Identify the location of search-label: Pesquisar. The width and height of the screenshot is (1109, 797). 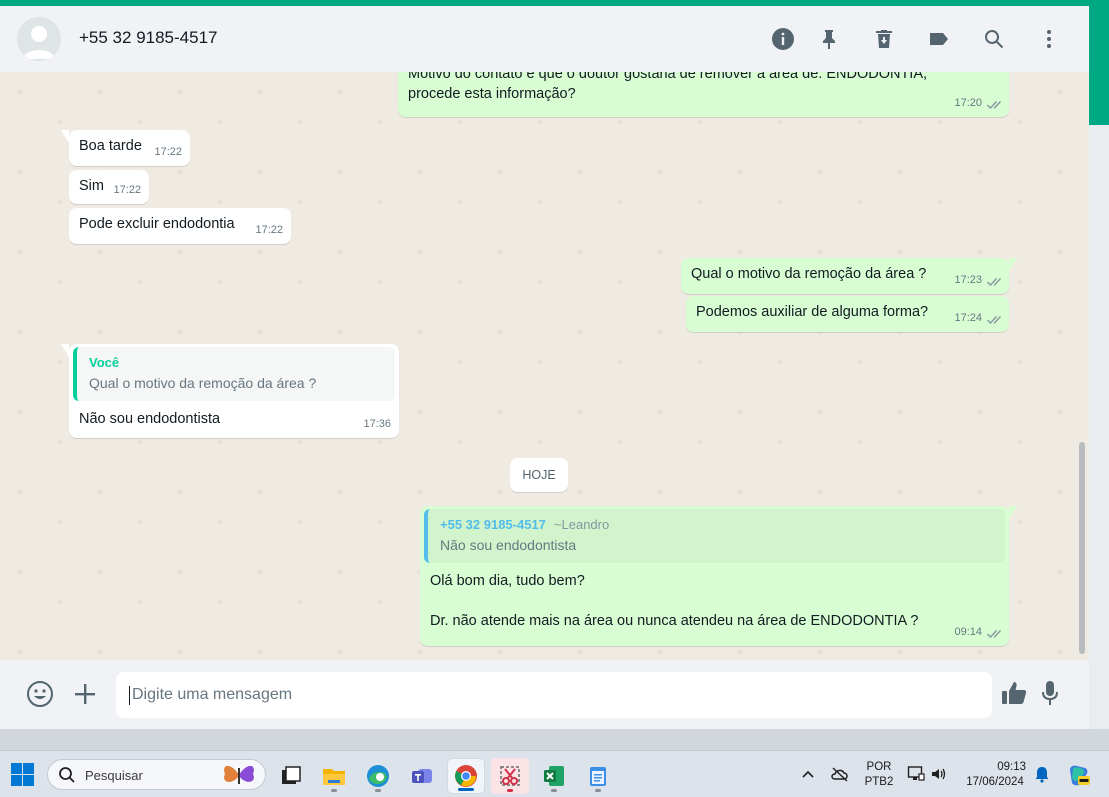
(114, 775).